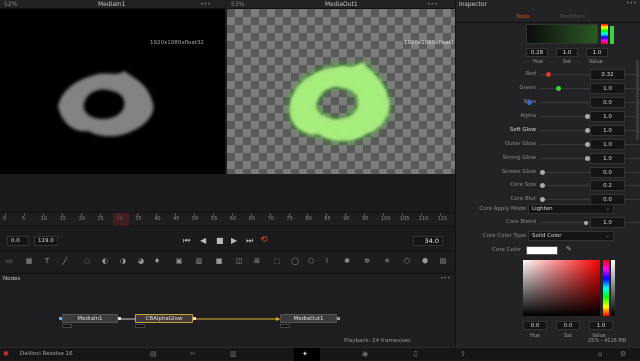  Describe the element at coordinates (606, 288) in the screenshot. I see `core-hue-bar` at that location.